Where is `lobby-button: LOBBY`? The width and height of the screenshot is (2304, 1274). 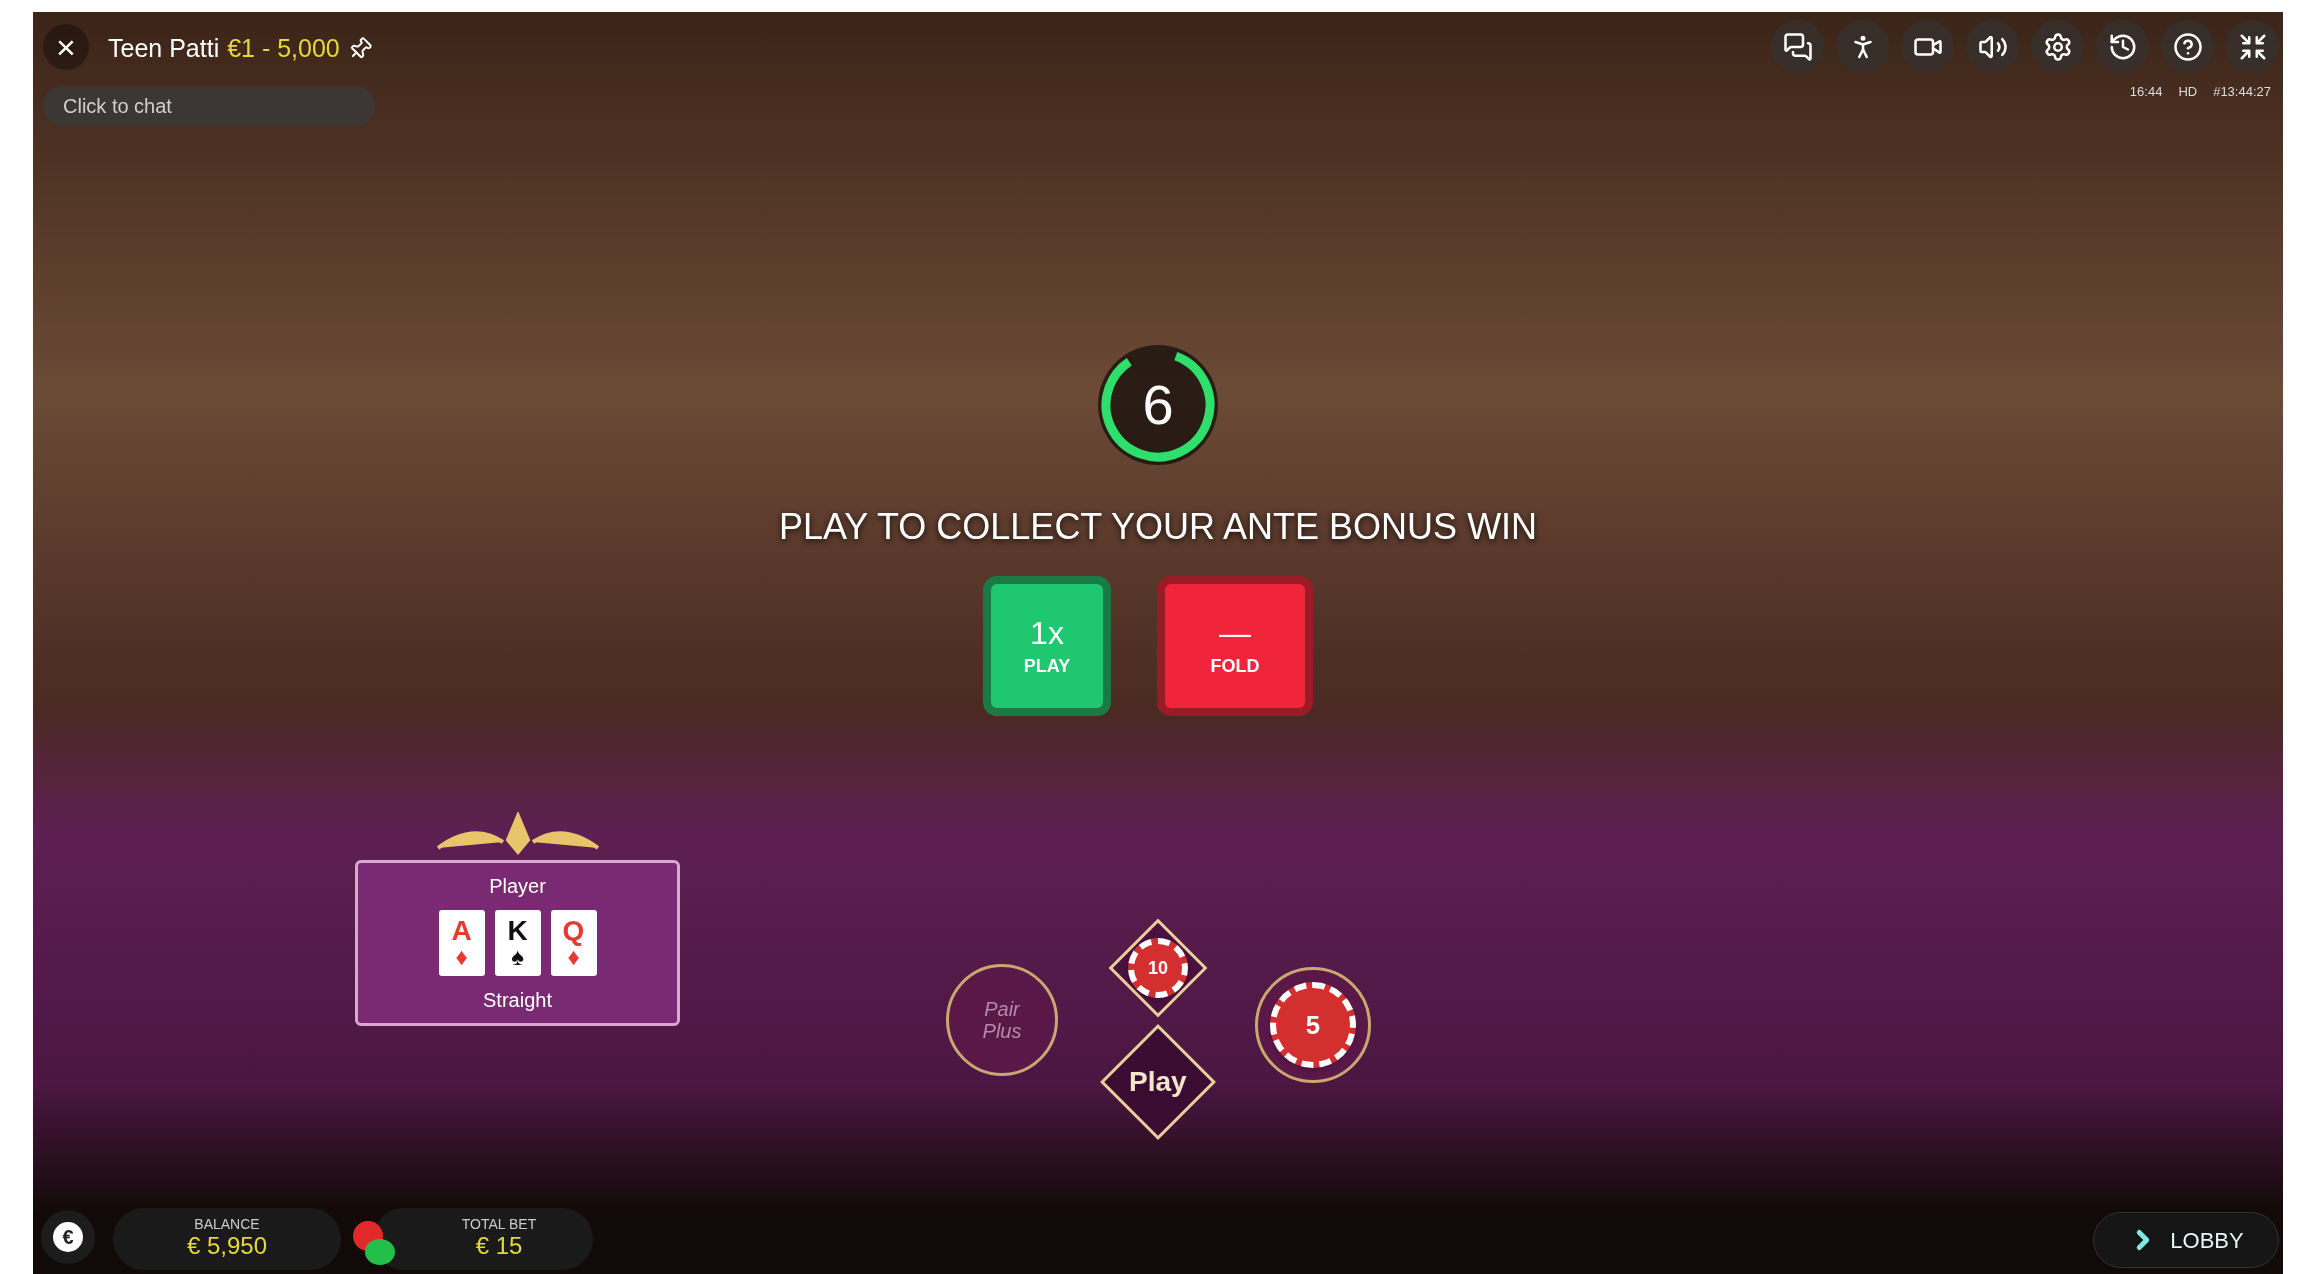 lobby-button: LOBBY is located at coordinates (2186, 1240).